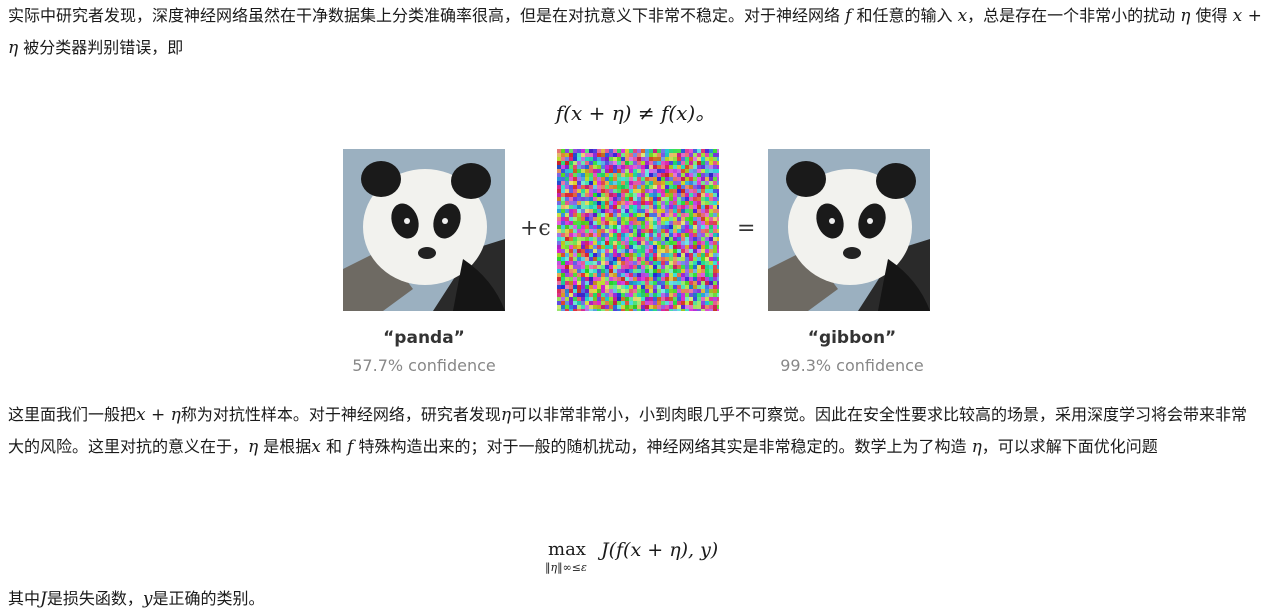 This screenshot has height=615, width=1271. I want to click on text: 其中, so click(24, 598).